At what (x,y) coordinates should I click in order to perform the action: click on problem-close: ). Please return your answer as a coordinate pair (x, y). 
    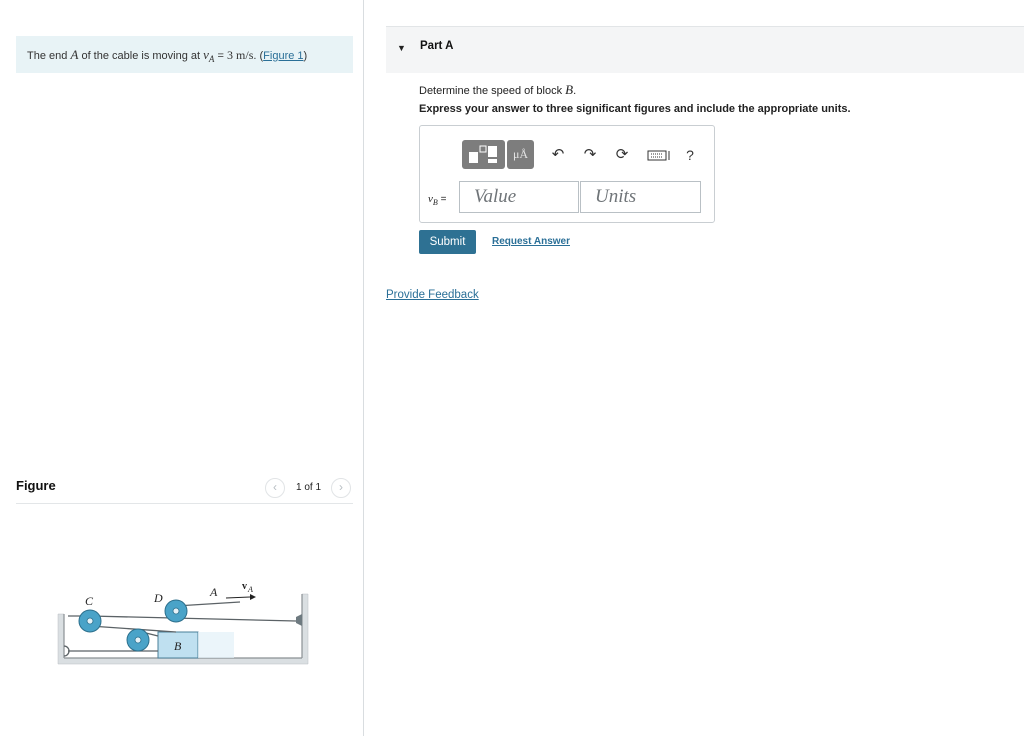
    Looking at the image, I should click on (305, 56).